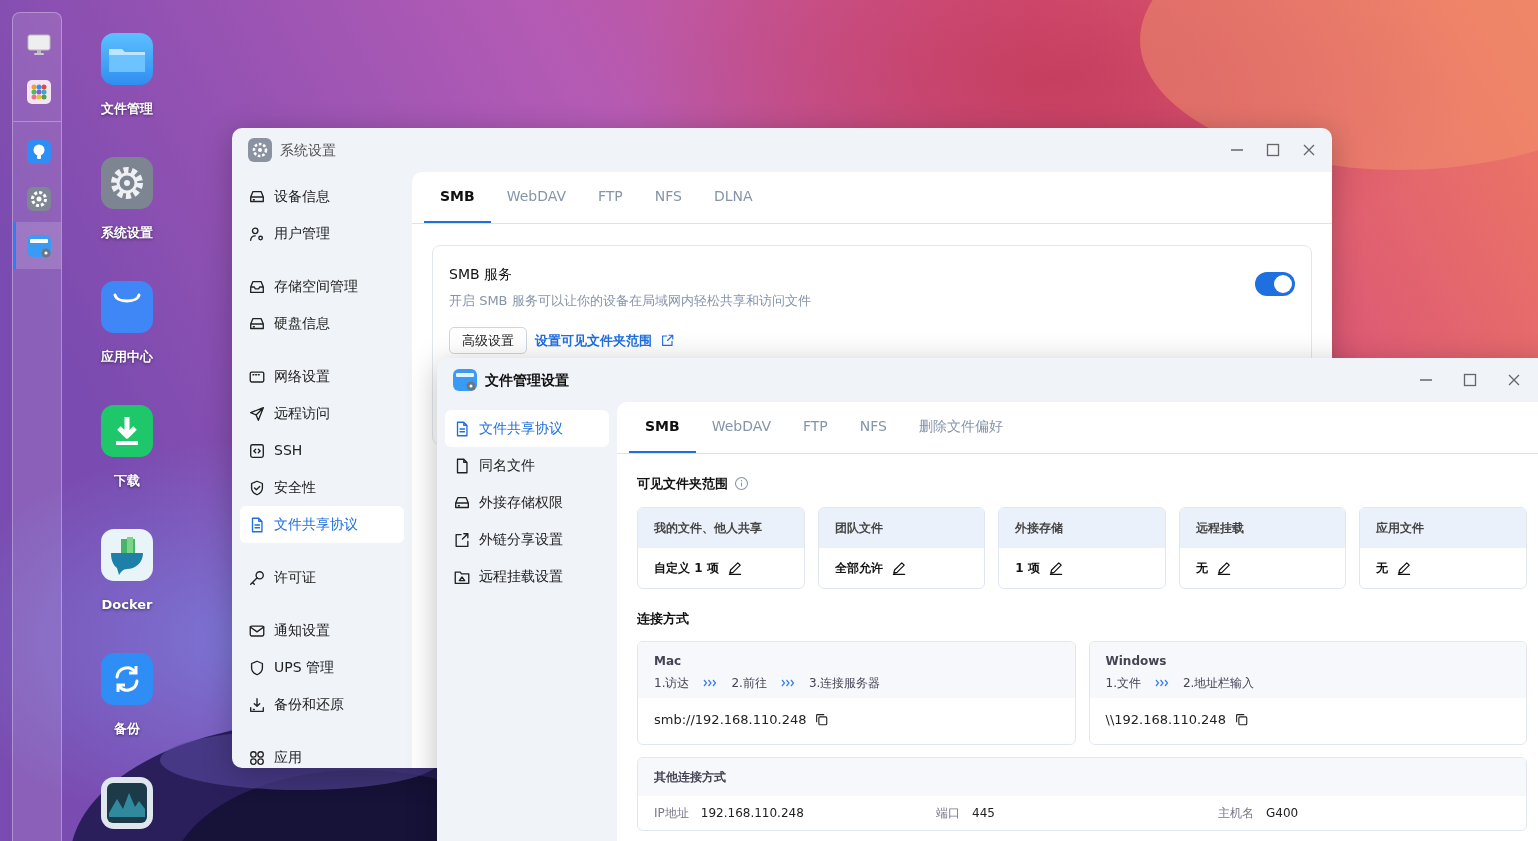 This screenshot has width=1538, height=841. Describe the element at coordinates (983, 812) in the screenshot. I see `field-value: 445` at that location.